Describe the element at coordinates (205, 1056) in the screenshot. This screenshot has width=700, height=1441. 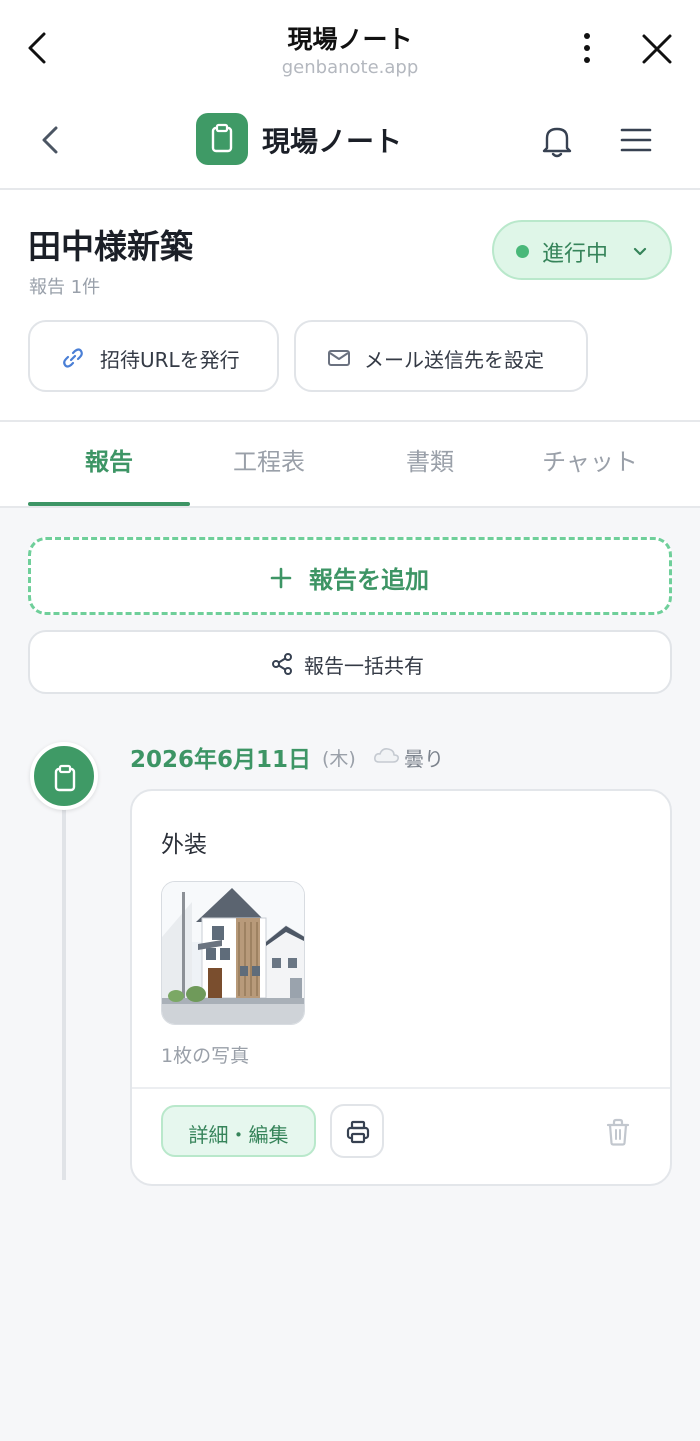
I see `photo-count: 1枚の写真` at that location.